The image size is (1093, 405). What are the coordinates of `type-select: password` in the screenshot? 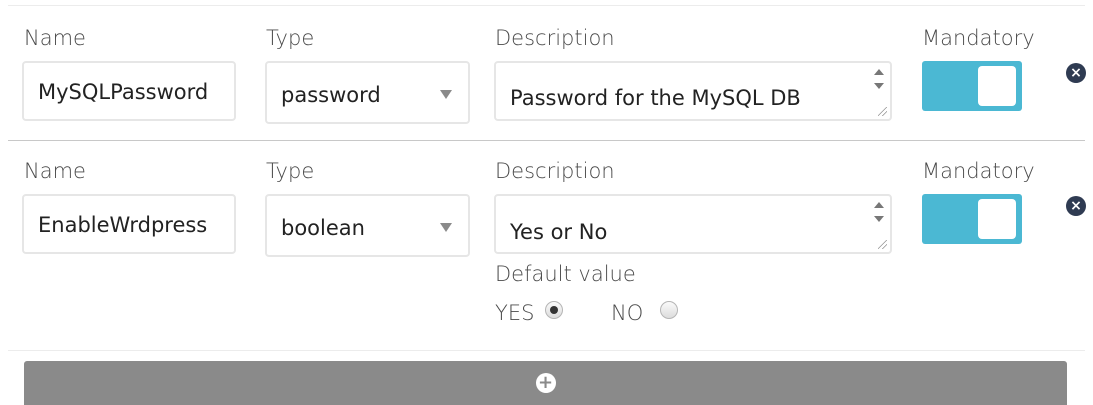 It's located at (367, 92).